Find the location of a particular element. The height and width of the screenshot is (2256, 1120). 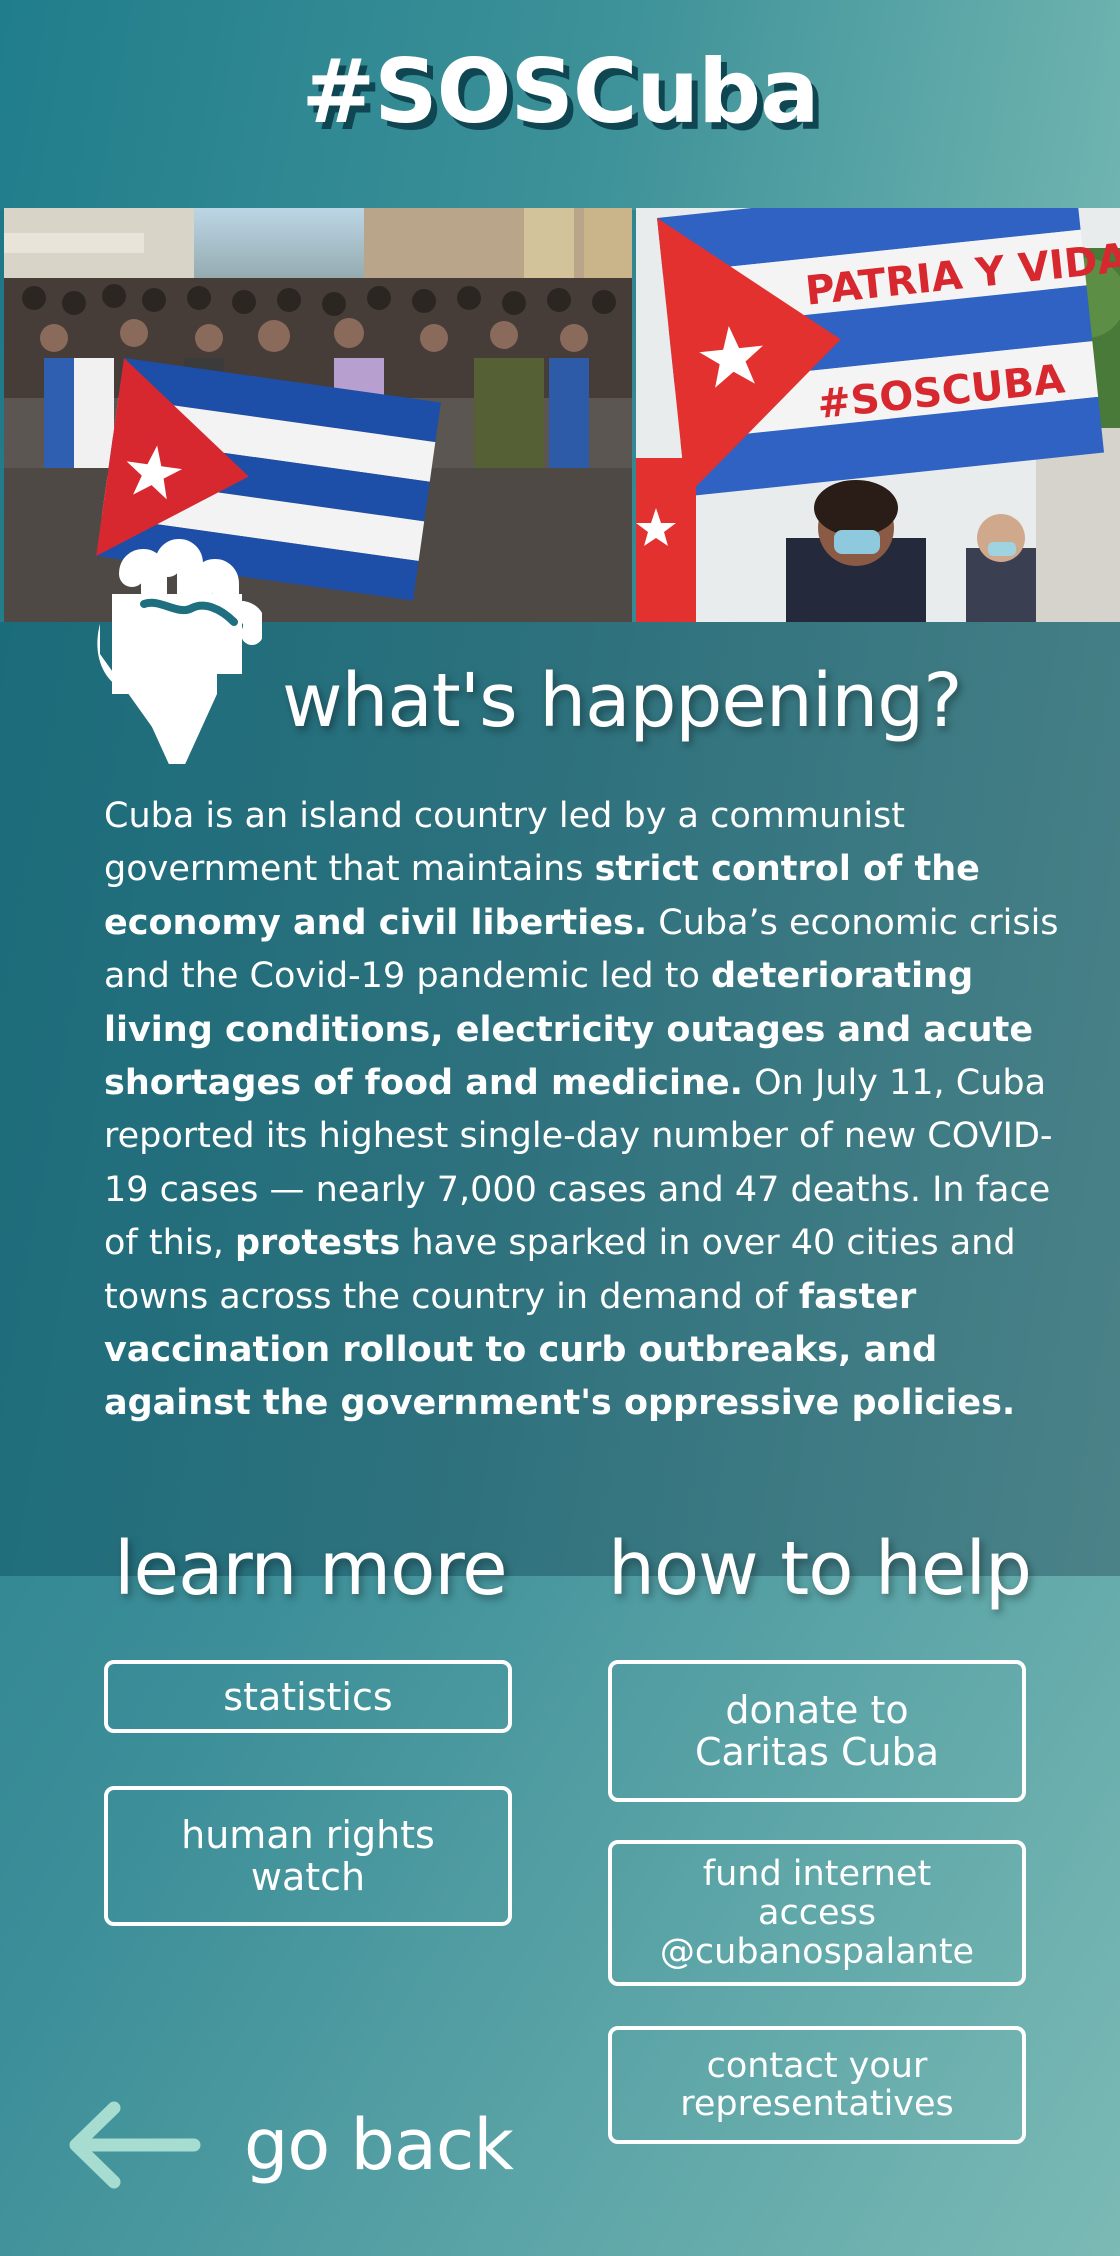

donate-label-line2: Caritas Cuba is located at coordinates (817, 1752).